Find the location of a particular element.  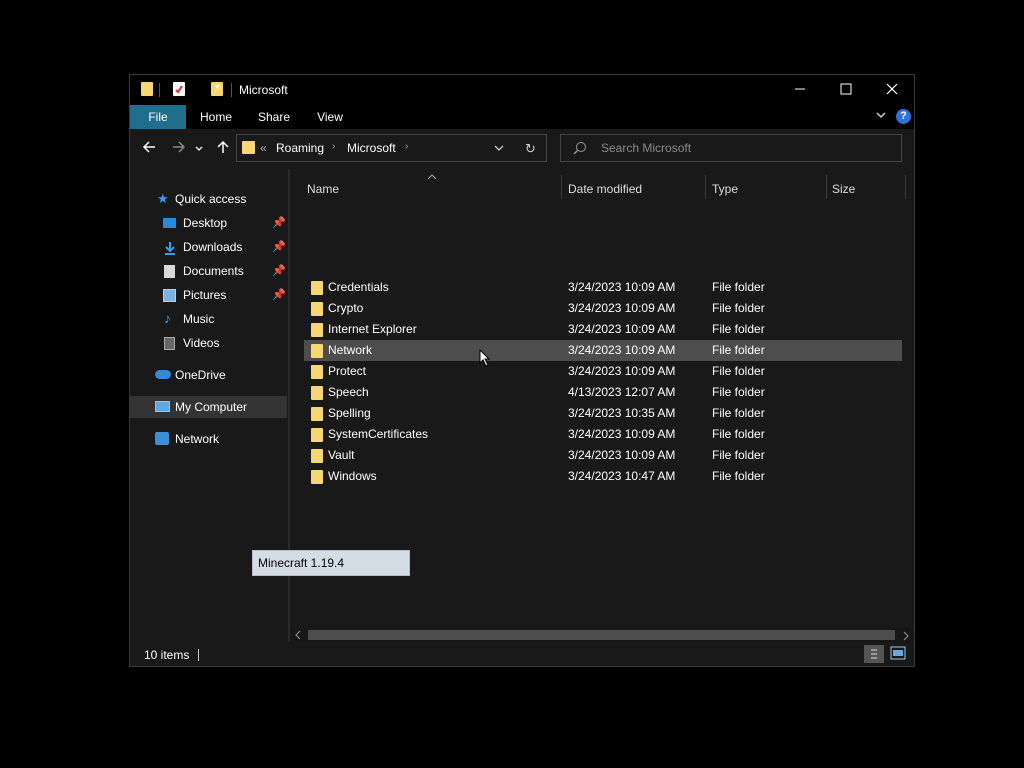

sidebar-item-label: Network is located at coordinates (197, 439).